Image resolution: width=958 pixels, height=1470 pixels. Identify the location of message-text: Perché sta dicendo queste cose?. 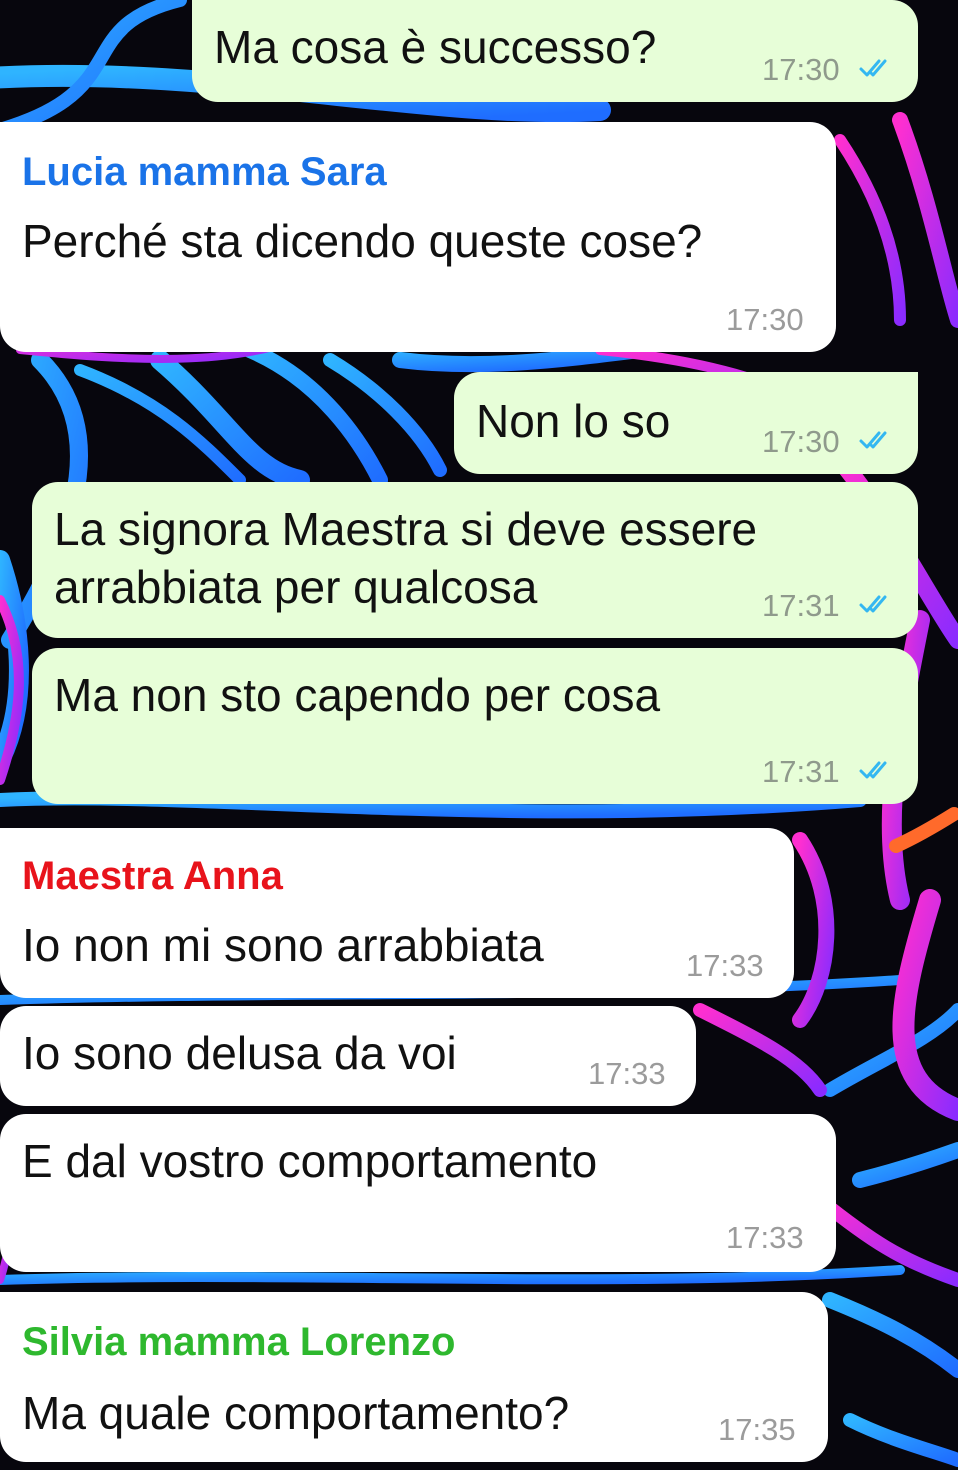
(362, 241).